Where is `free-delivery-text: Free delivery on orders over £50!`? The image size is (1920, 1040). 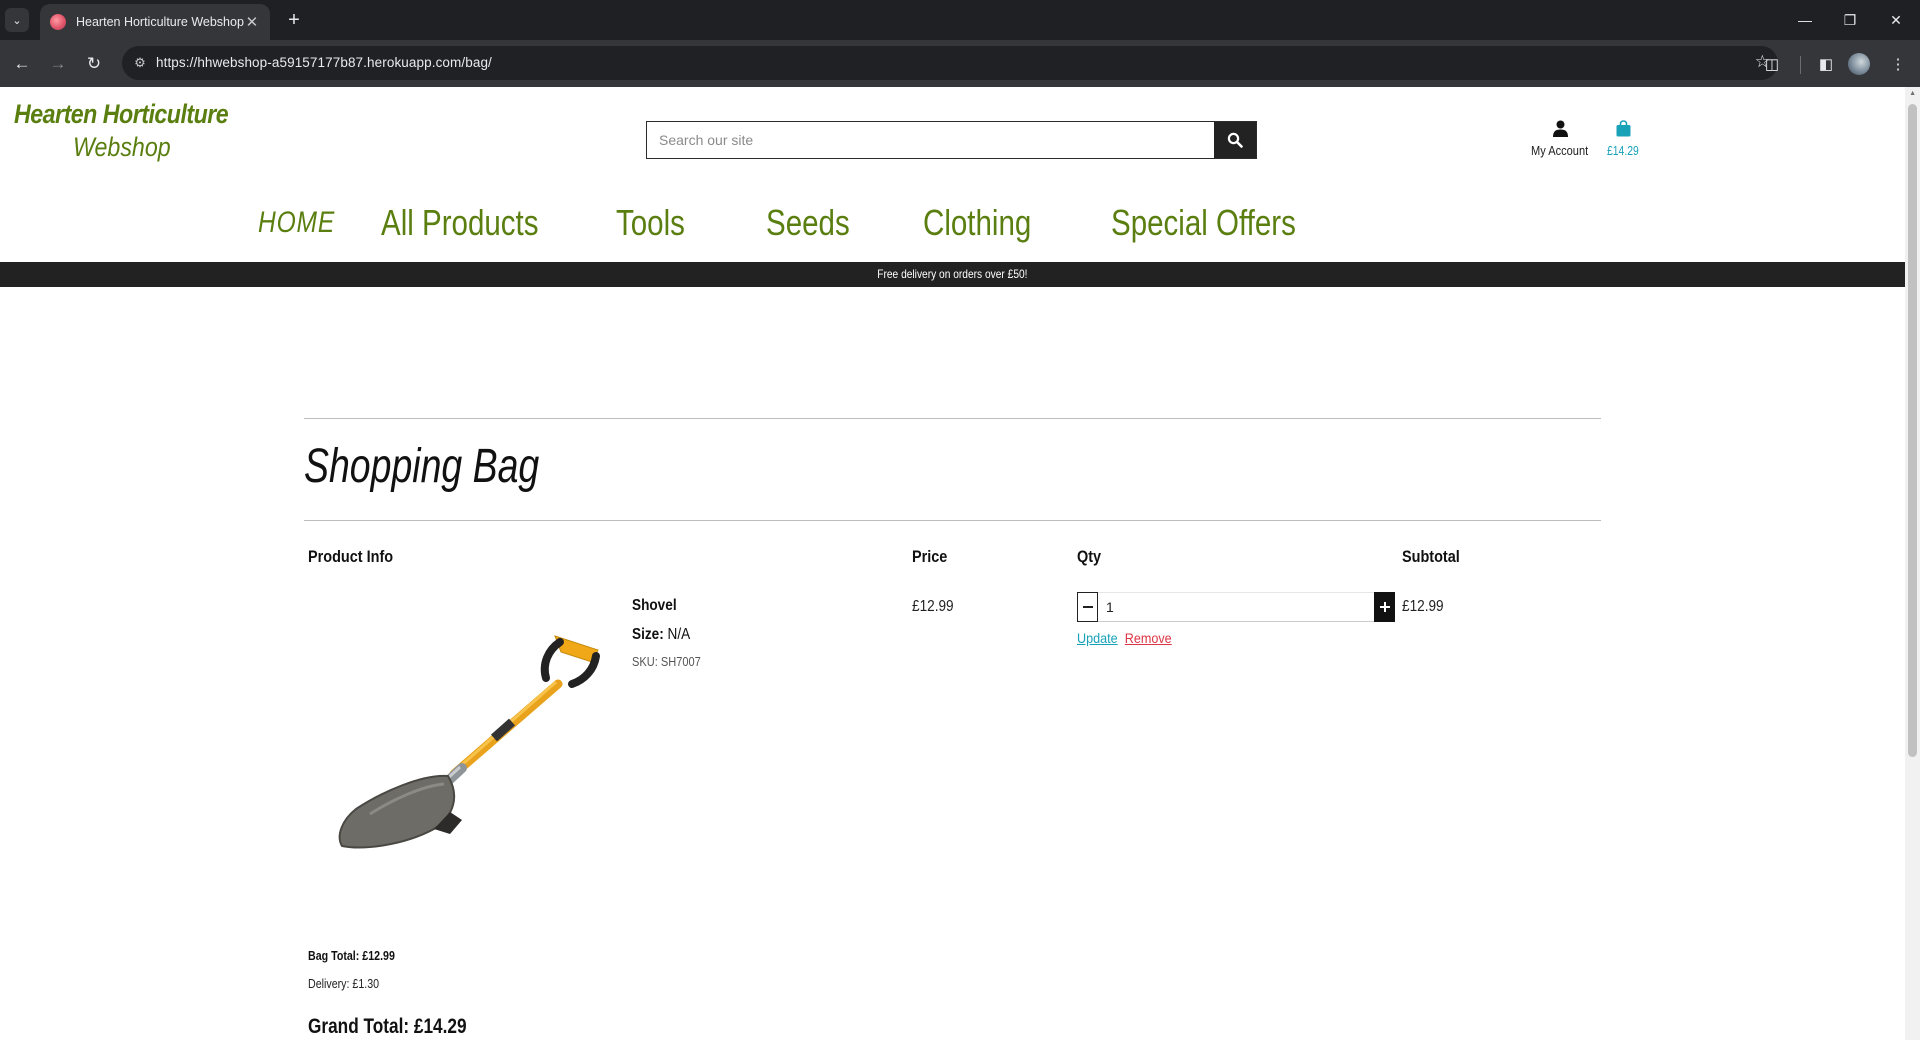
free-delivery-text: Free delivery on orders over £50! is located at coordinates (952, 274).